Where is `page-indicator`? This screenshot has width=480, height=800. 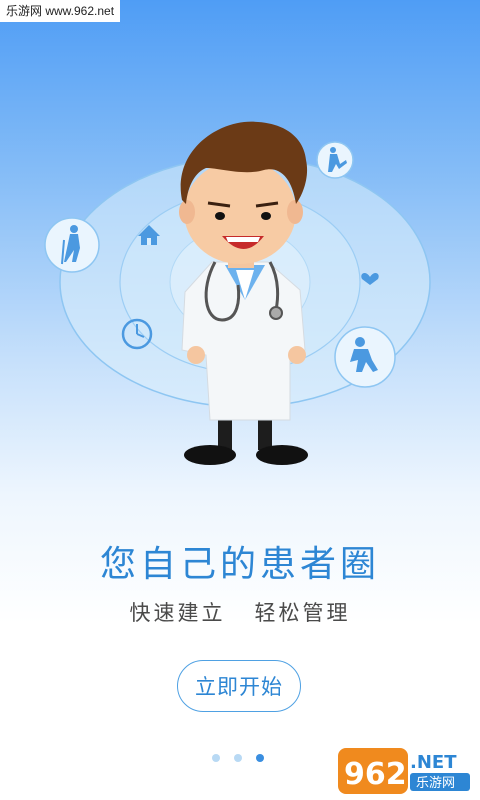 page-indicator is located at coordinates (238, 758).